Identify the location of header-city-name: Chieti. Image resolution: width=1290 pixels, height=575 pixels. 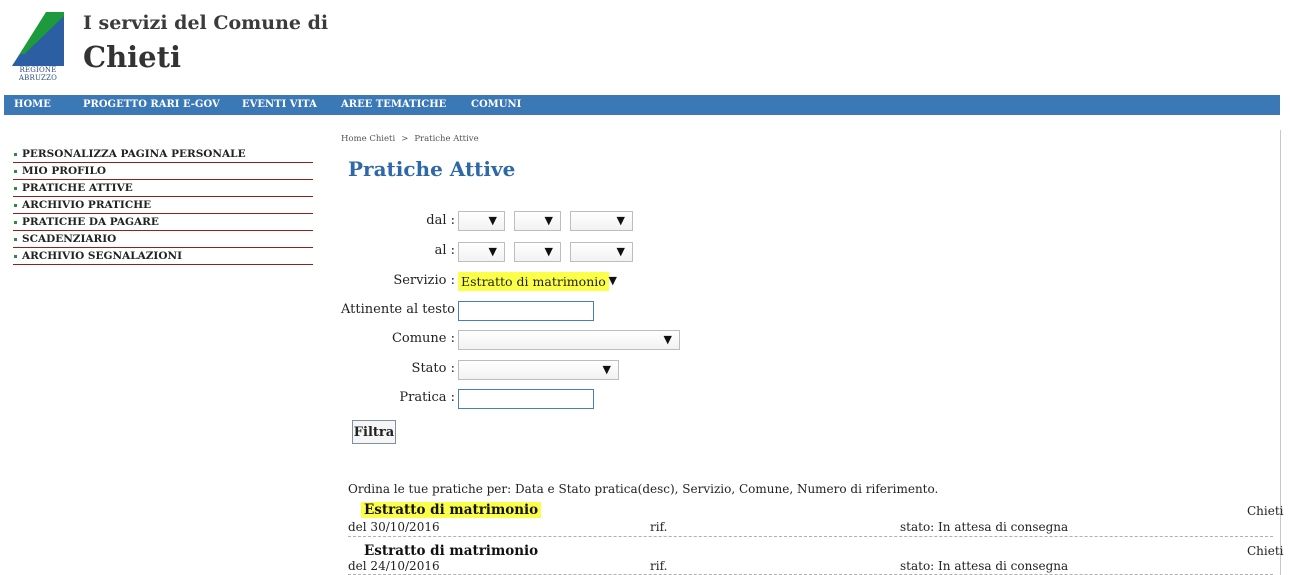
(132, 57).